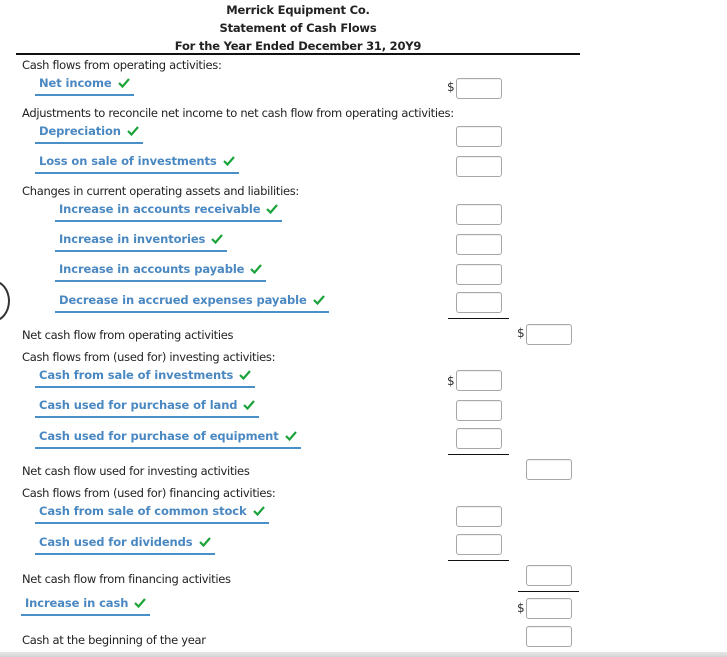 Image resolution: width=727 pixels, height=657 pixels. Describe the element at coordinates (479, 438) in the screenshot. I see `purchase-equipment-input` at that location.